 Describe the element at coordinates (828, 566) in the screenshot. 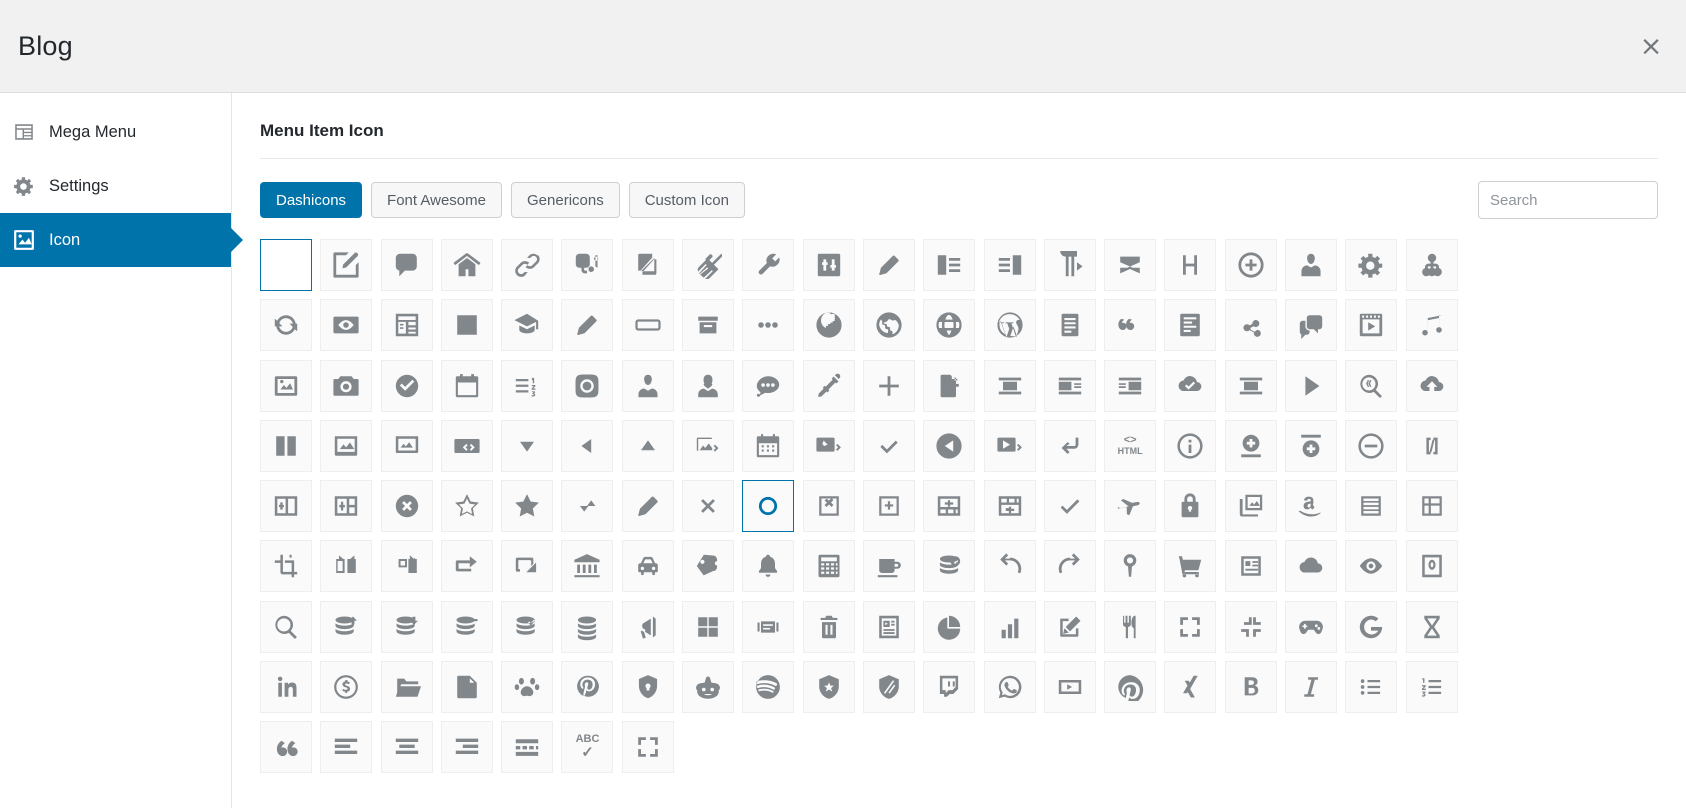

I see `icon-cell-calculator` at that location.